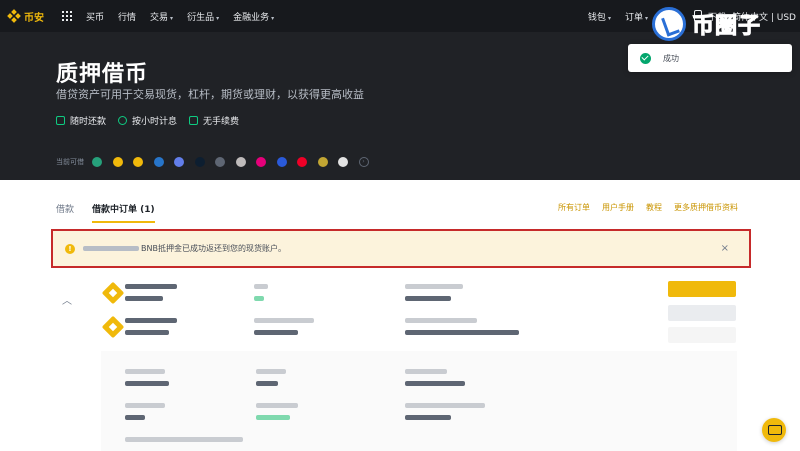 This screenshot has width=800, height=451. I want to click on help-link: 教程, so click(654, 207).